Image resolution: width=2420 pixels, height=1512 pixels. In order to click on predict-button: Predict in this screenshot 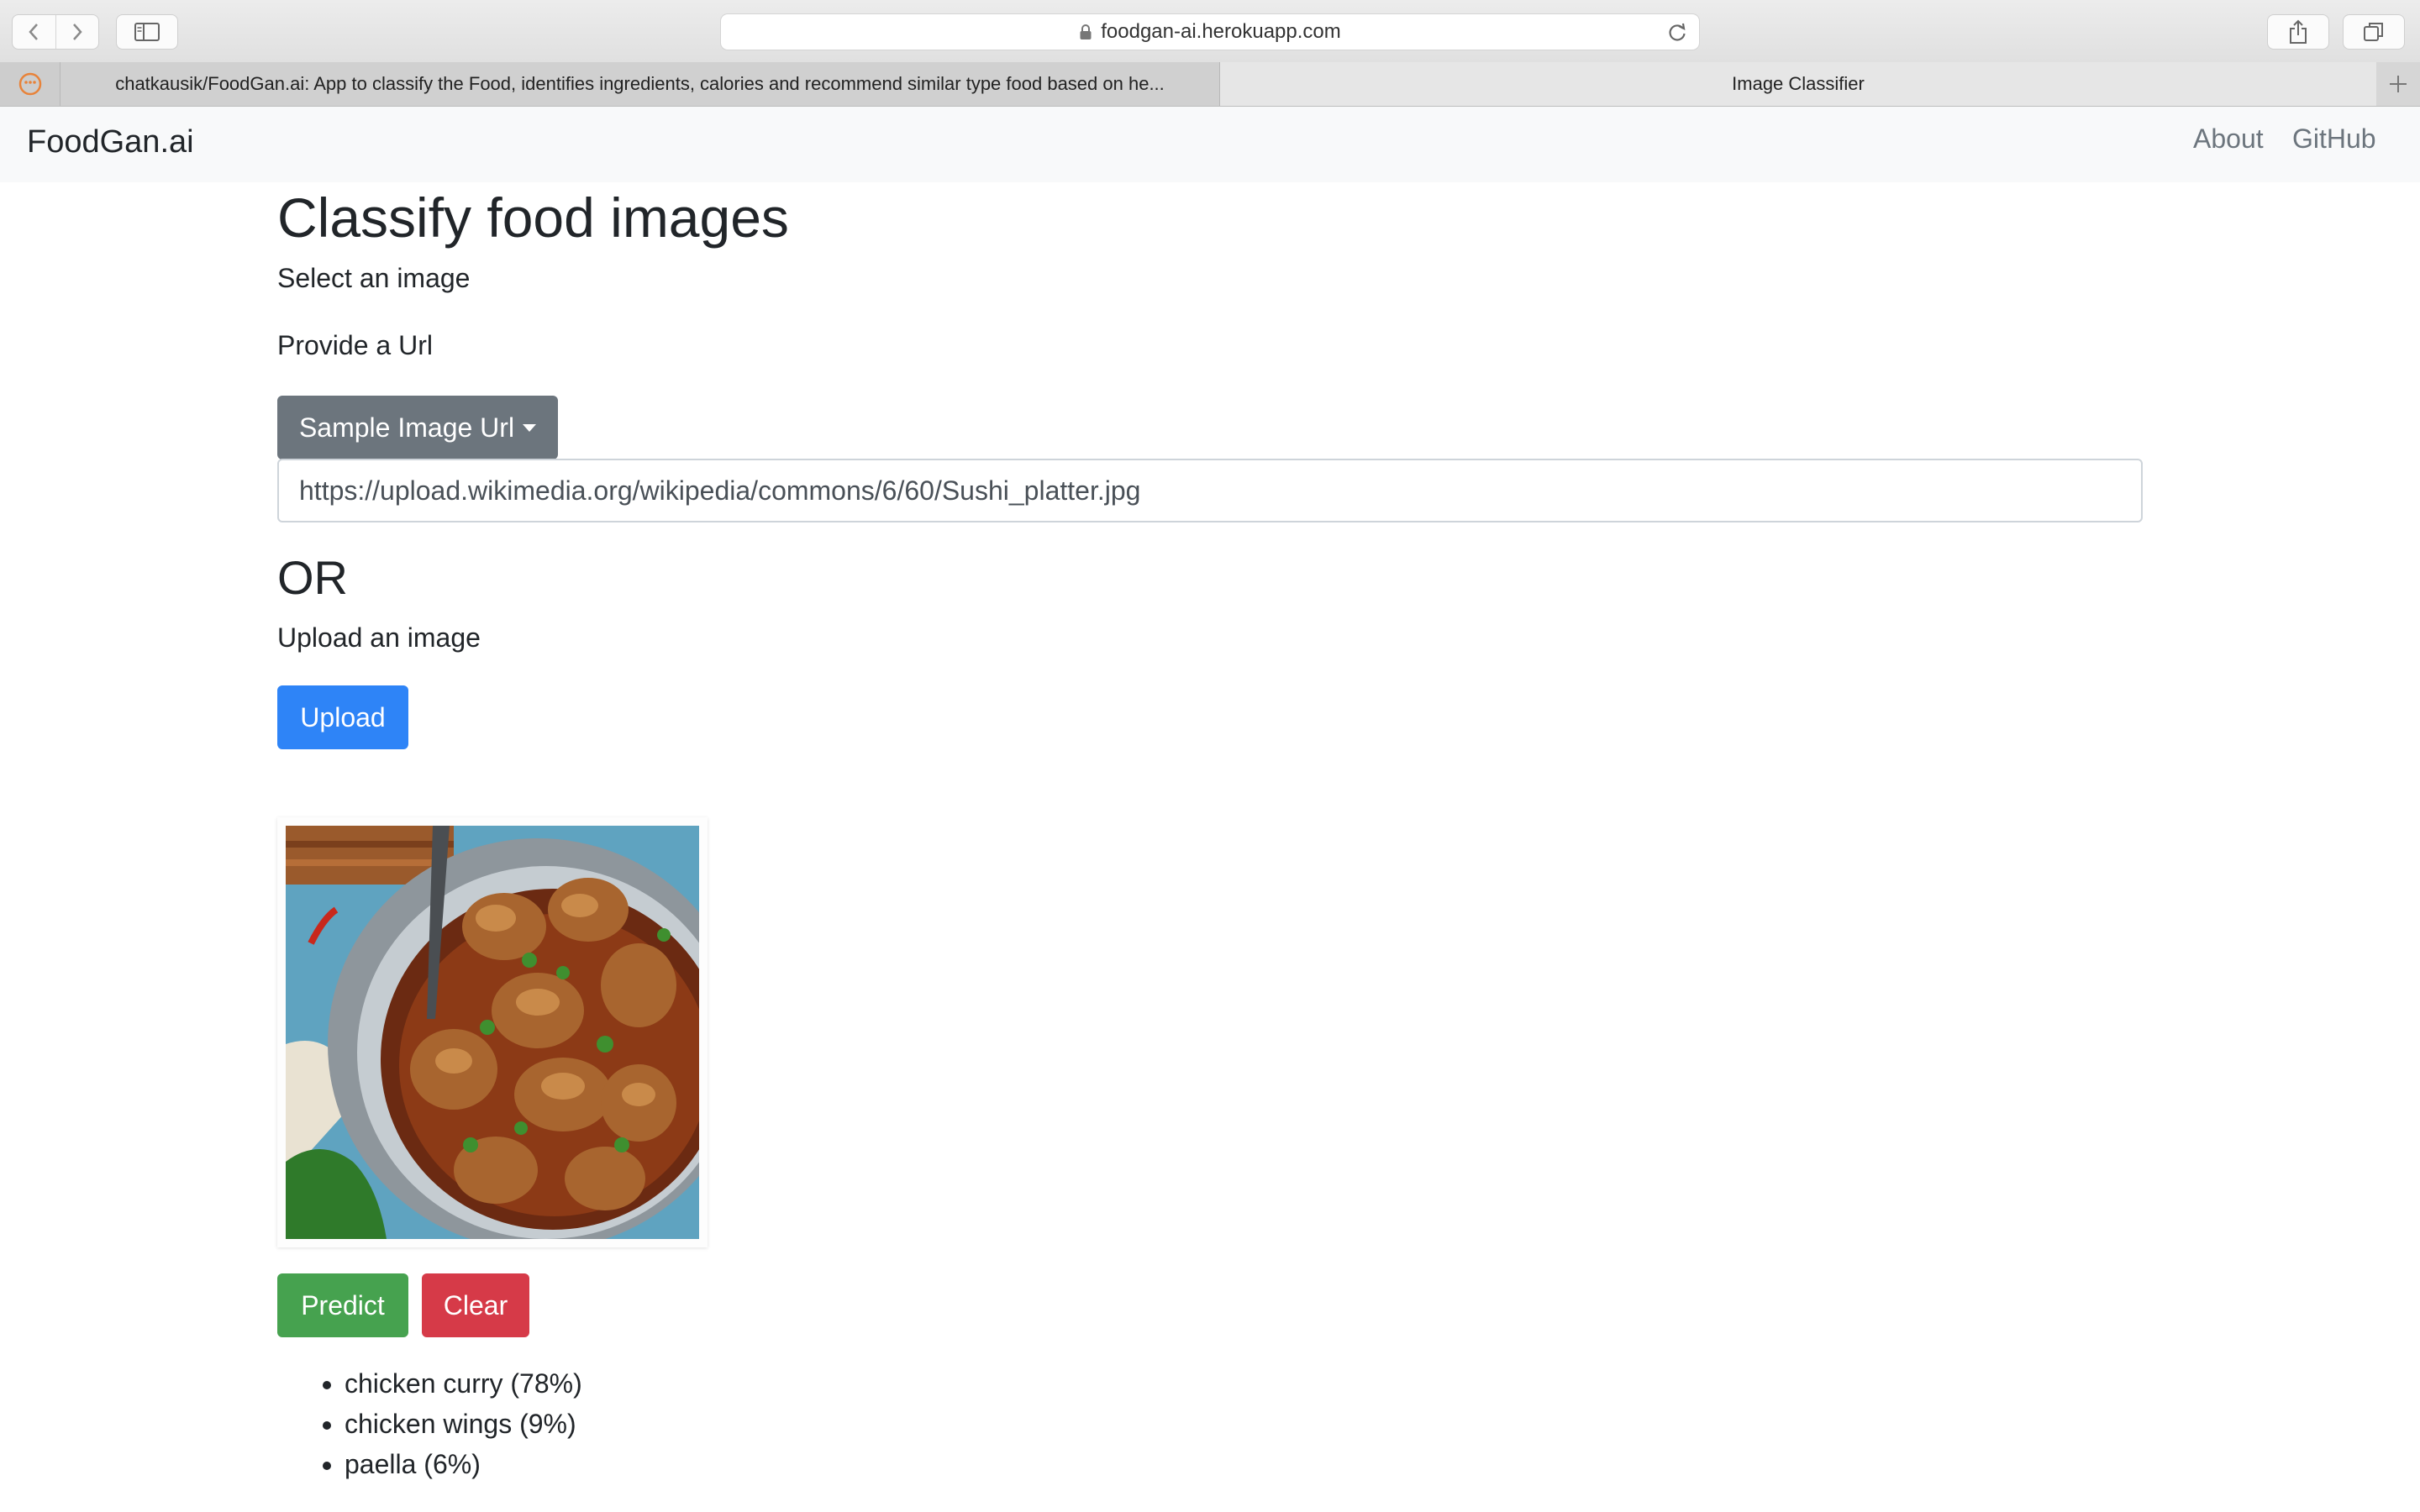, I will do `click(342, 1305)`.